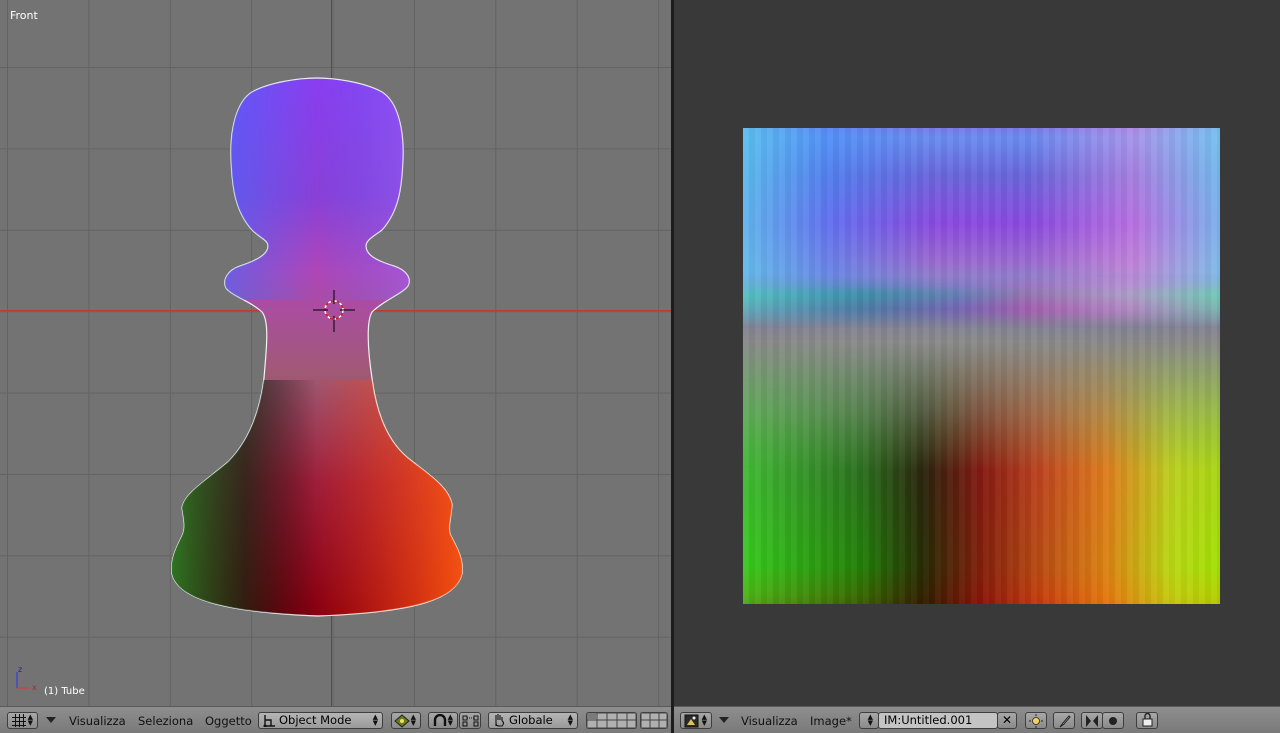  I want to click on sun-icon, so click(1036, 721).